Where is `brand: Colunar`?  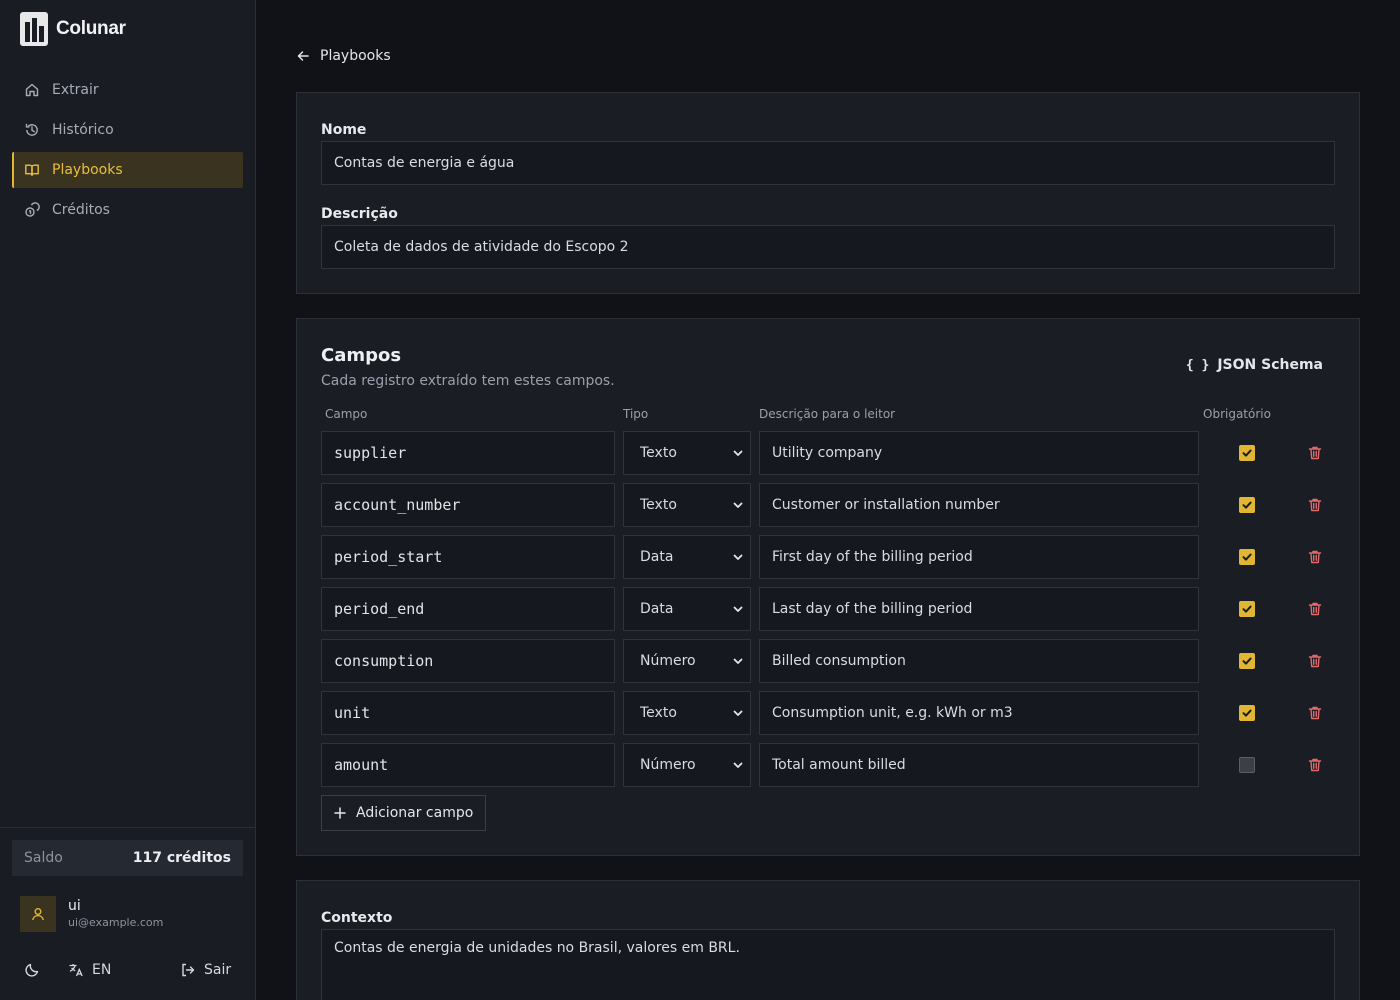
brand: Colunar is located at coordinates (73, 29).